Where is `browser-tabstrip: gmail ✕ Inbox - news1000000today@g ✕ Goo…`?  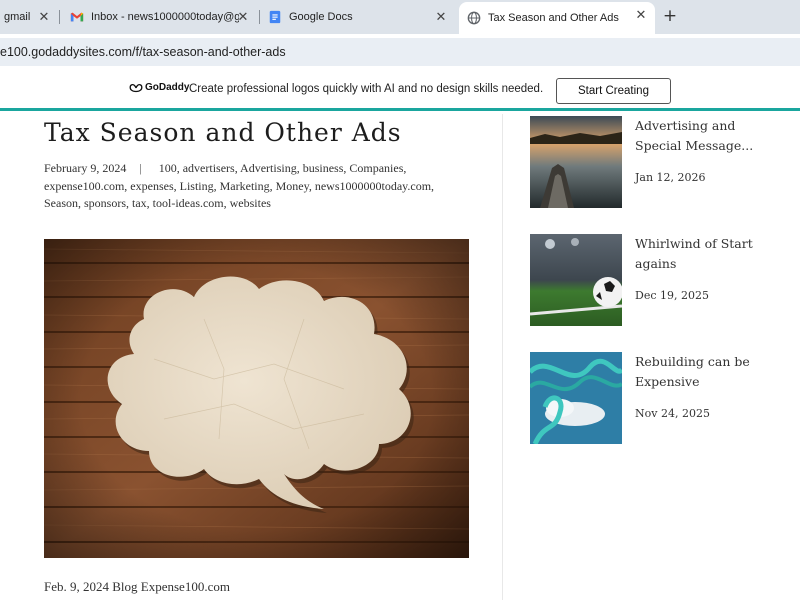 browser-tabstrip: gmail ✕ Inbox - news1000000today@g ✕ Goo… is located at coordinates (400, 17).